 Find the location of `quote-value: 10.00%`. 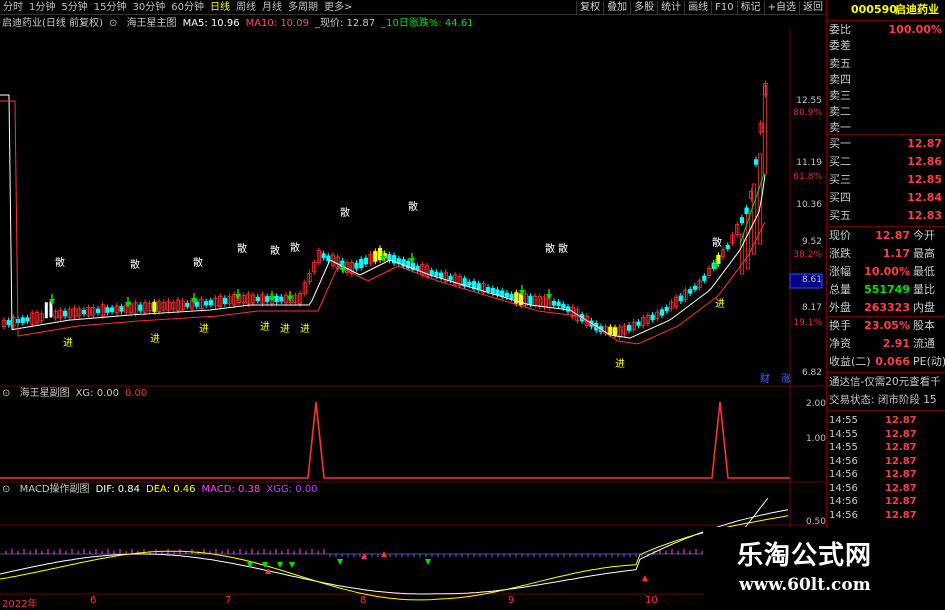

quote-value: 10.00% is located at coordinates (887, 271).